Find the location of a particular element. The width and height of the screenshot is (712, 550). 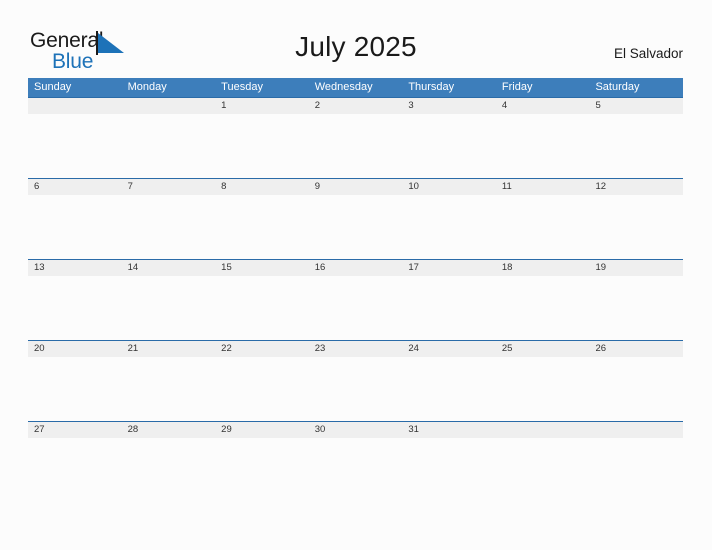

calendar-week-3: 13 14 15 16 17 18 19 is located at coordinates (355, 299).